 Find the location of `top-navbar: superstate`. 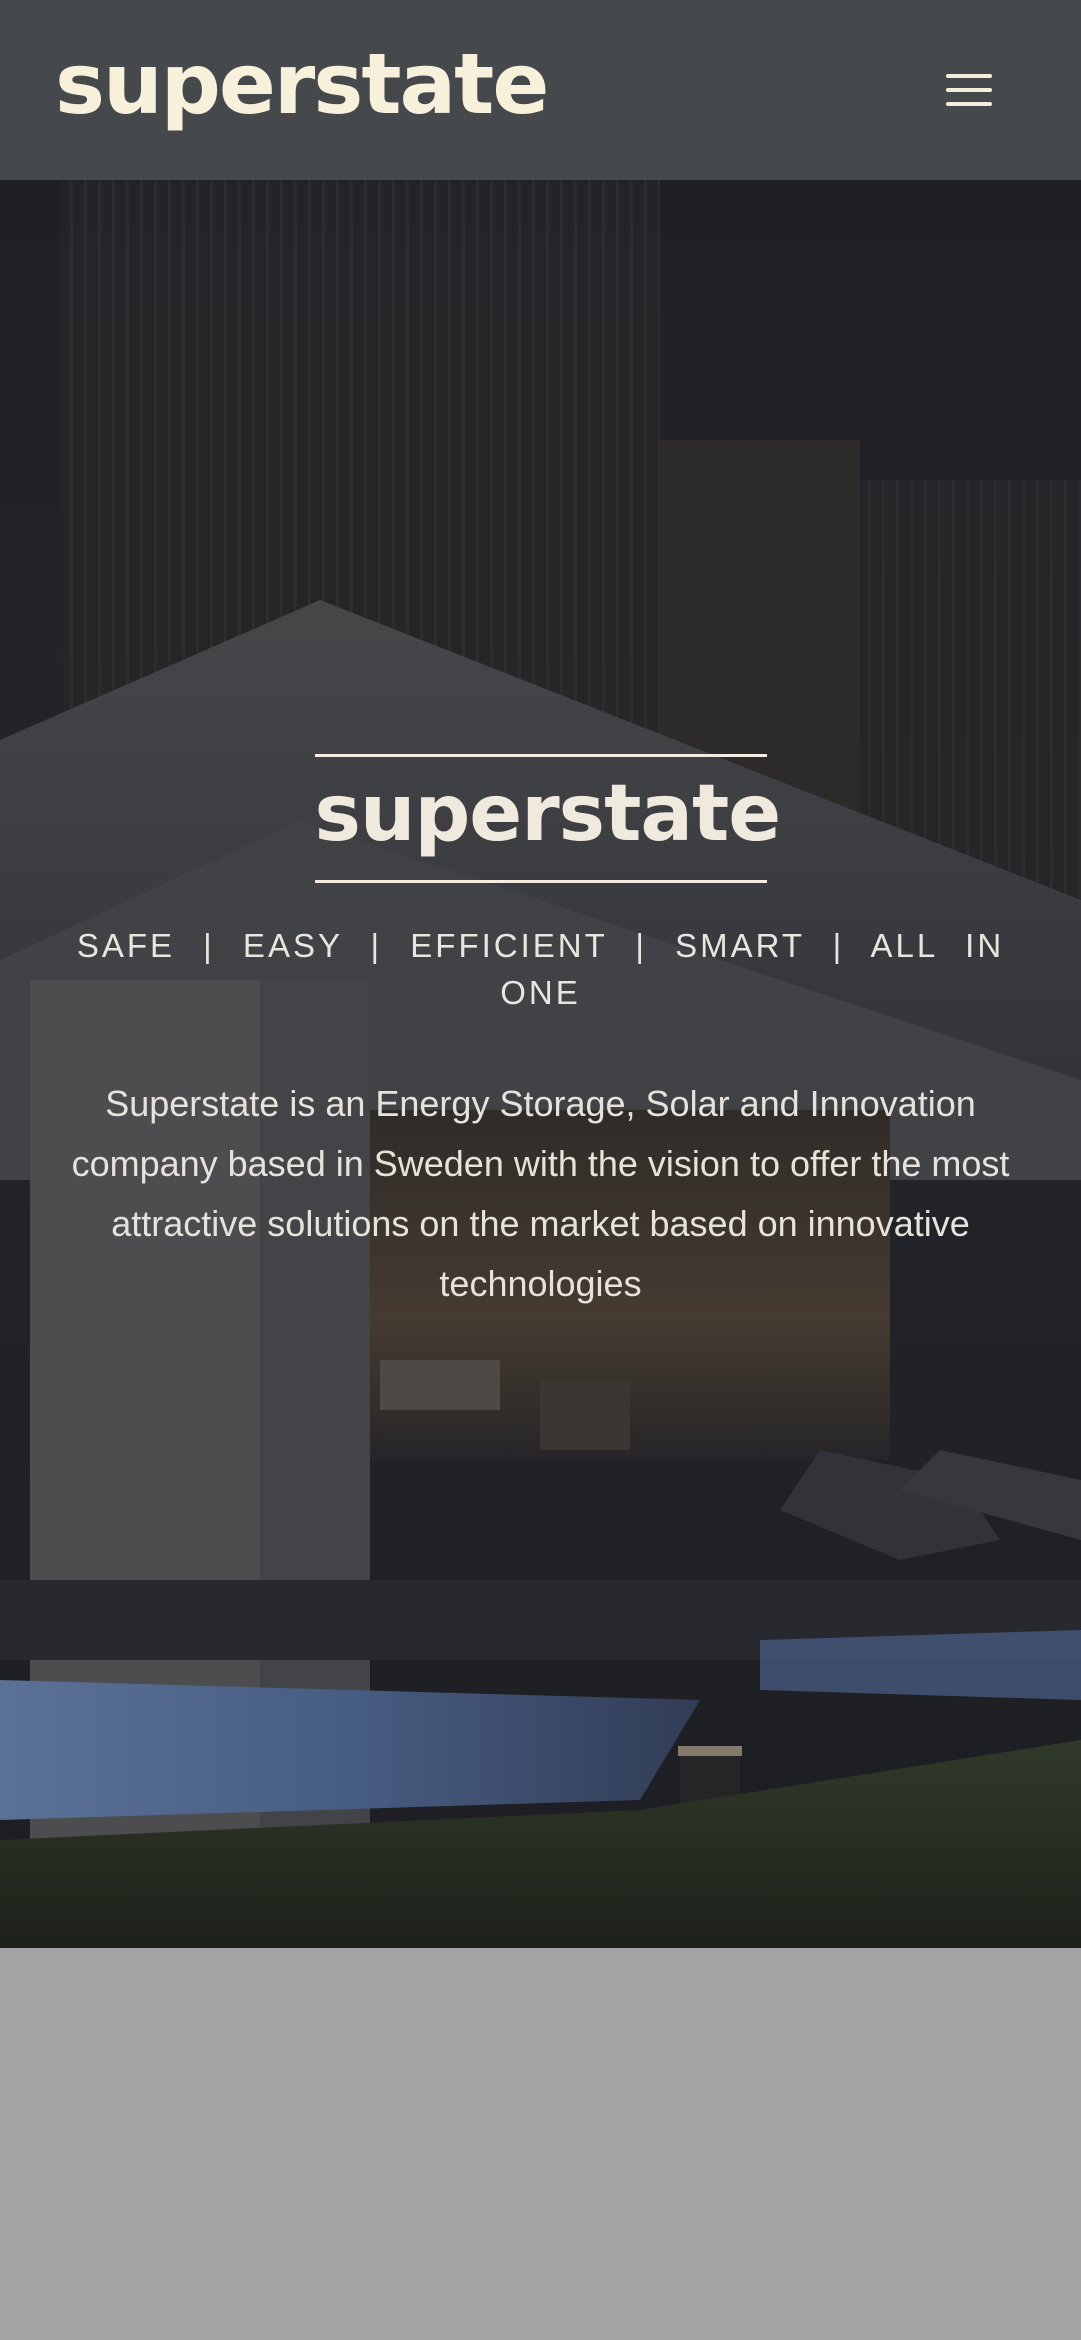

top-navbar: superstate is located at coordinates (540, 90).